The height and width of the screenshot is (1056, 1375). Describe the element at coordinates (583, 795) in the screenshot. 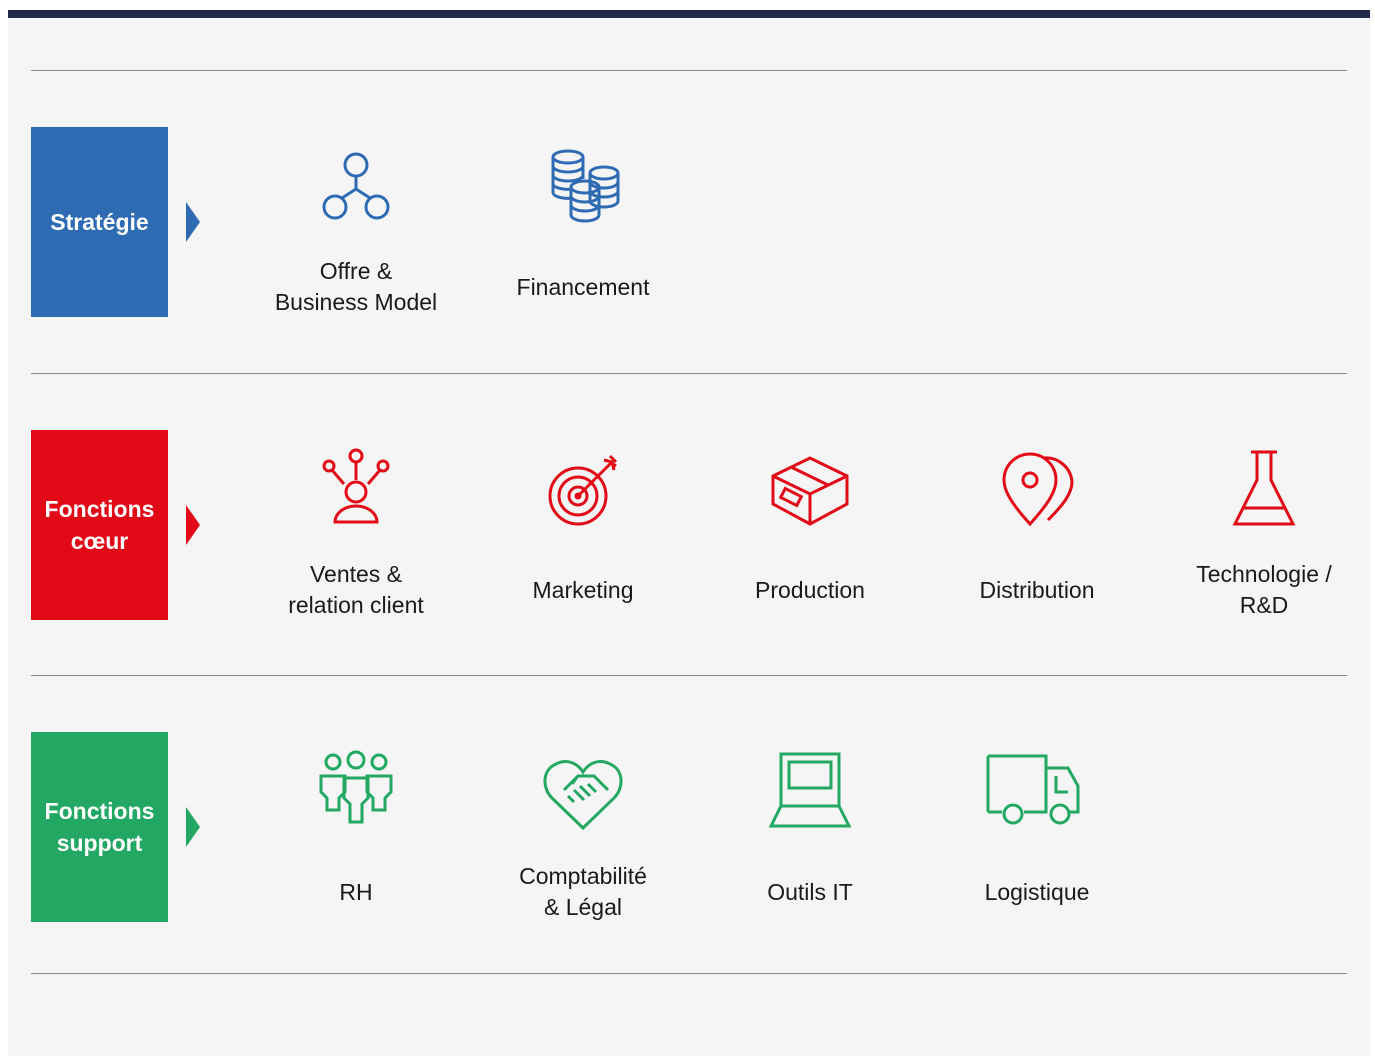

I see `handshake-heart-icon` at that location.